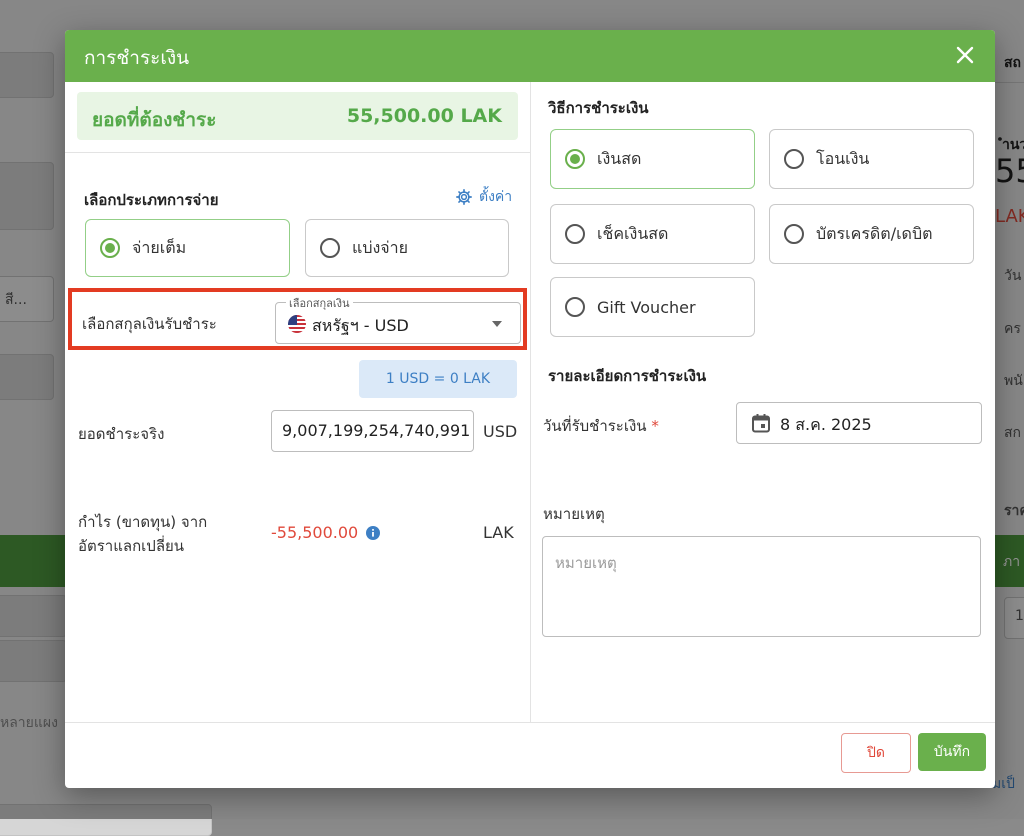 The height and width of the screenshot is (836, 1024). Describe the element at coordinates (372, 431) in the screenshot. I see `actual-amount-input: 9,007,199,254,740,991` at that location.